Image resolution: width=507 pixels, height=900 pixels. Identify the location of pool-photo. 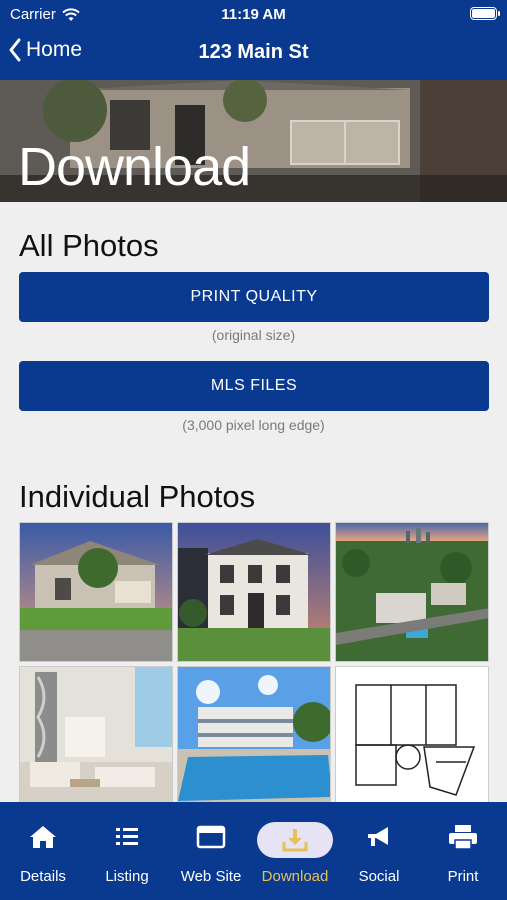
(254, 736).